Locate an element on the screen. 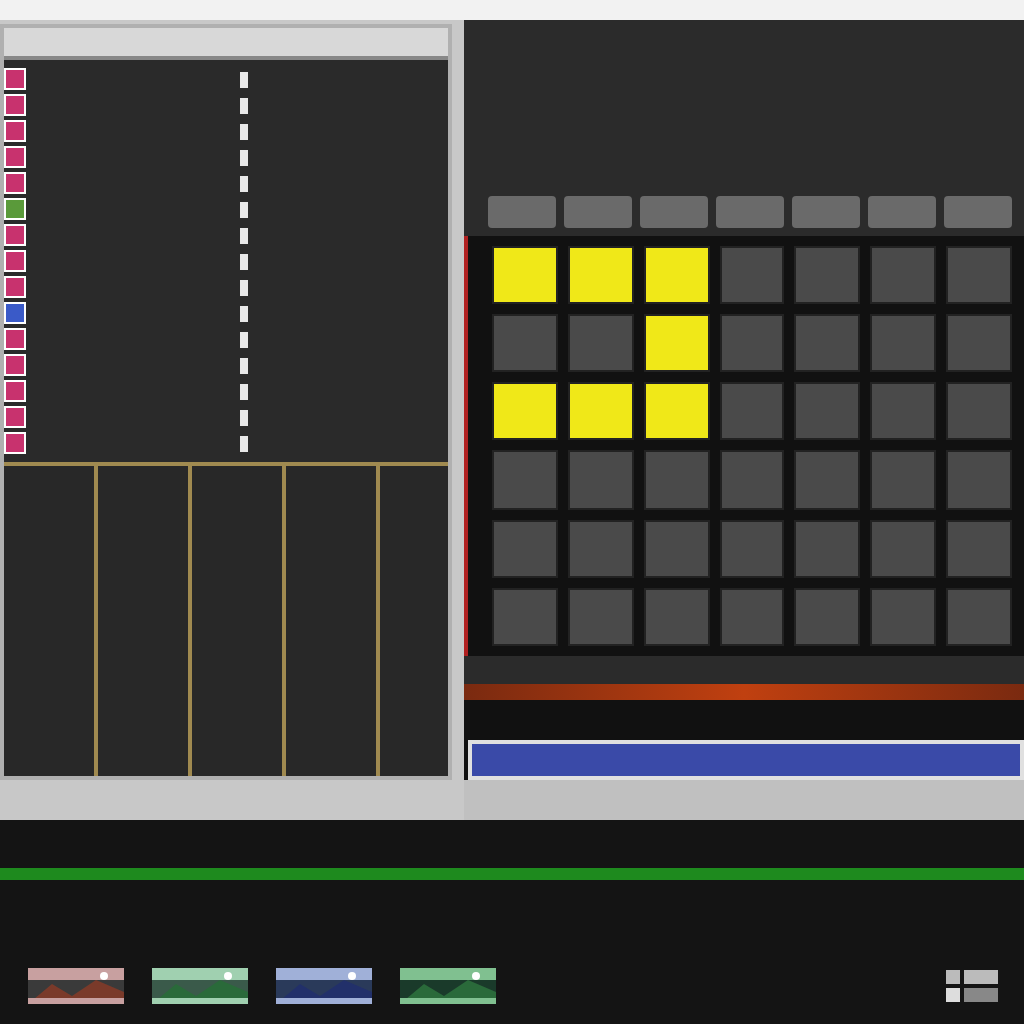 This screenshot has width=1024, height=1024. grid-view-icon is located at coordinates (972, 986).